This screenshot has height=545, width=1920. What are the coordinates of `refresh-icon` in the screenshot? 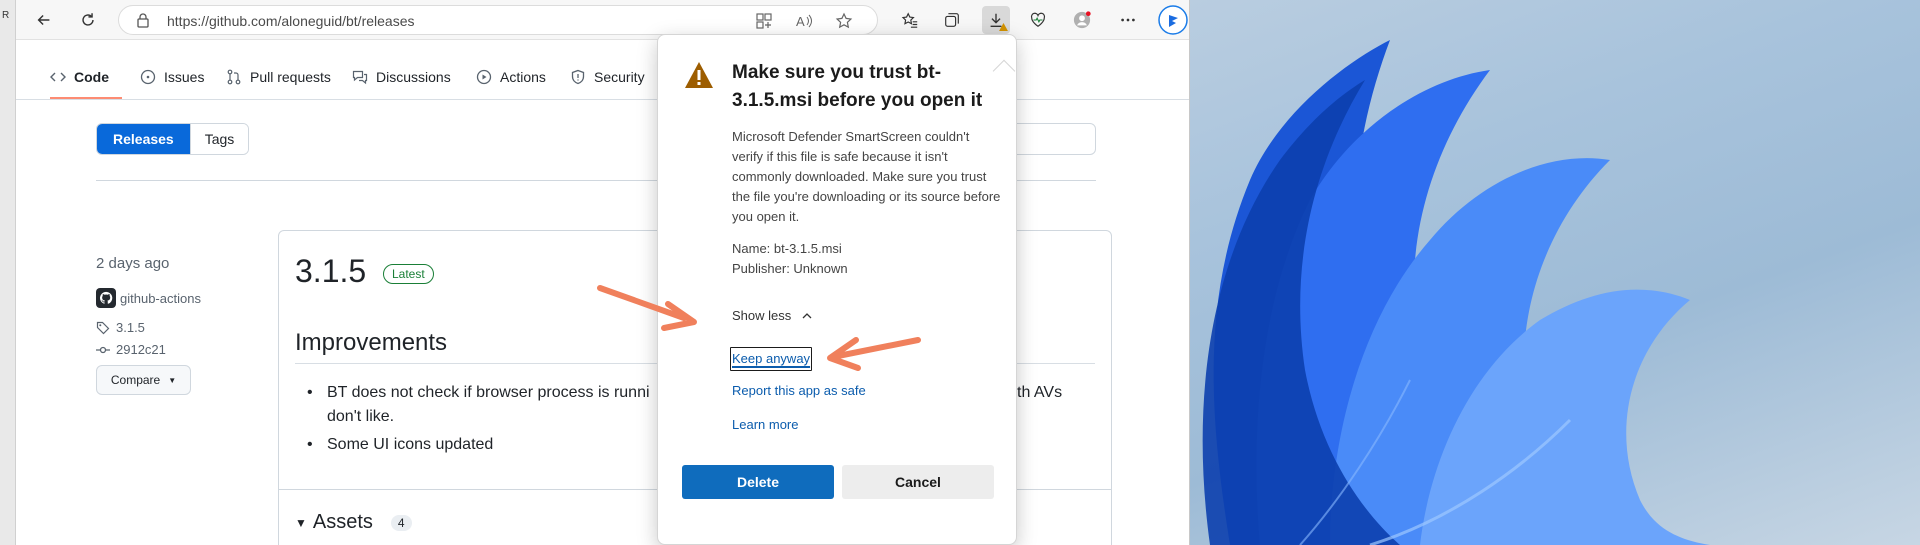 It's located at (88, 19).